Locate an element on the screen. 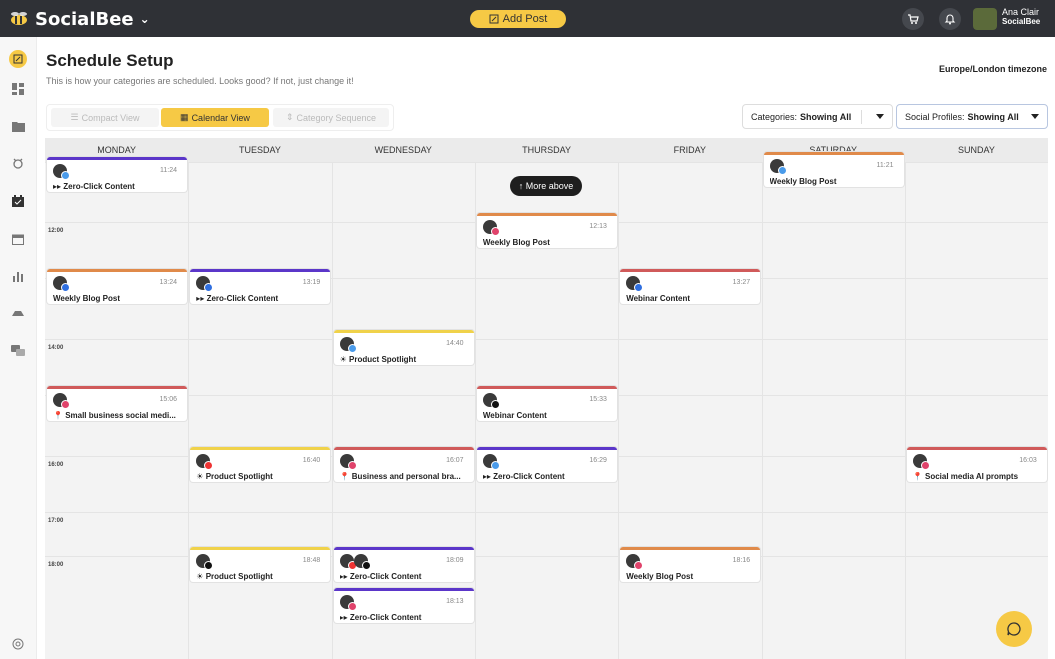 The height and width of the screenshot is (659, 1055). category-sequence-label: Category Sequence is located at coordinates (336, 117).